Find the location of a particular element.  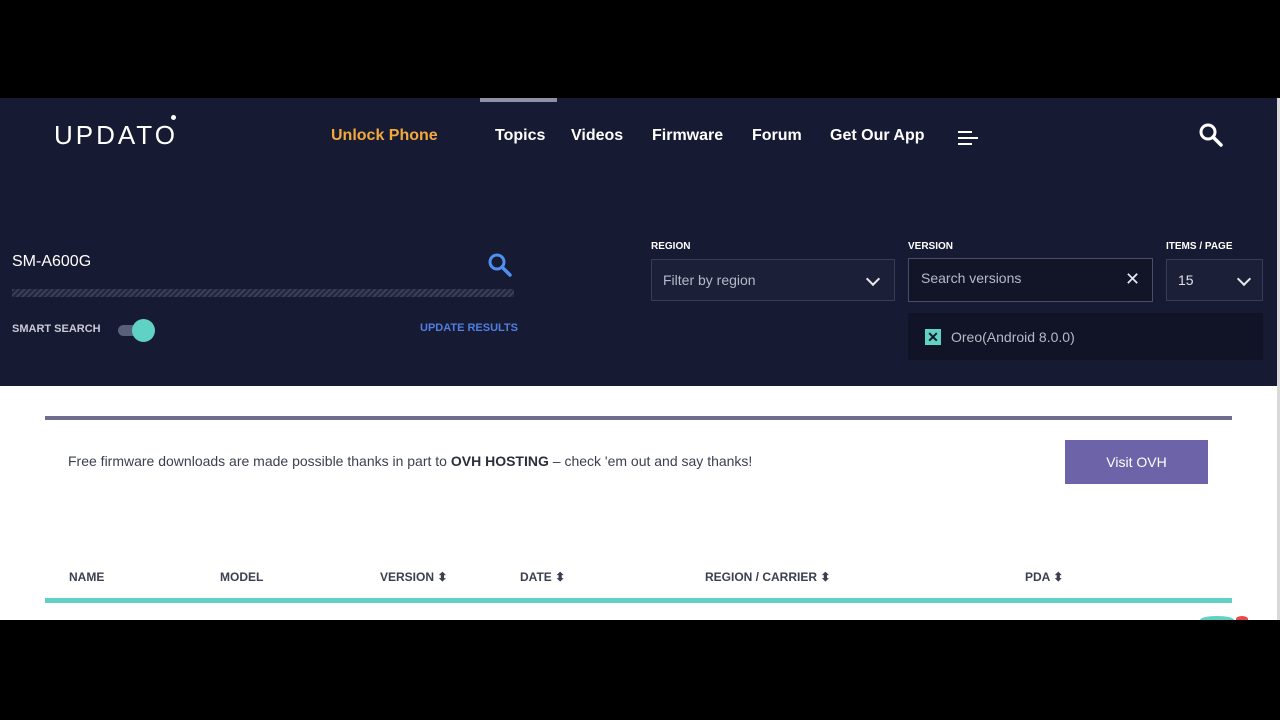

nav-unlock-phone: Unlock Phone is located at coordinates (384, 136).